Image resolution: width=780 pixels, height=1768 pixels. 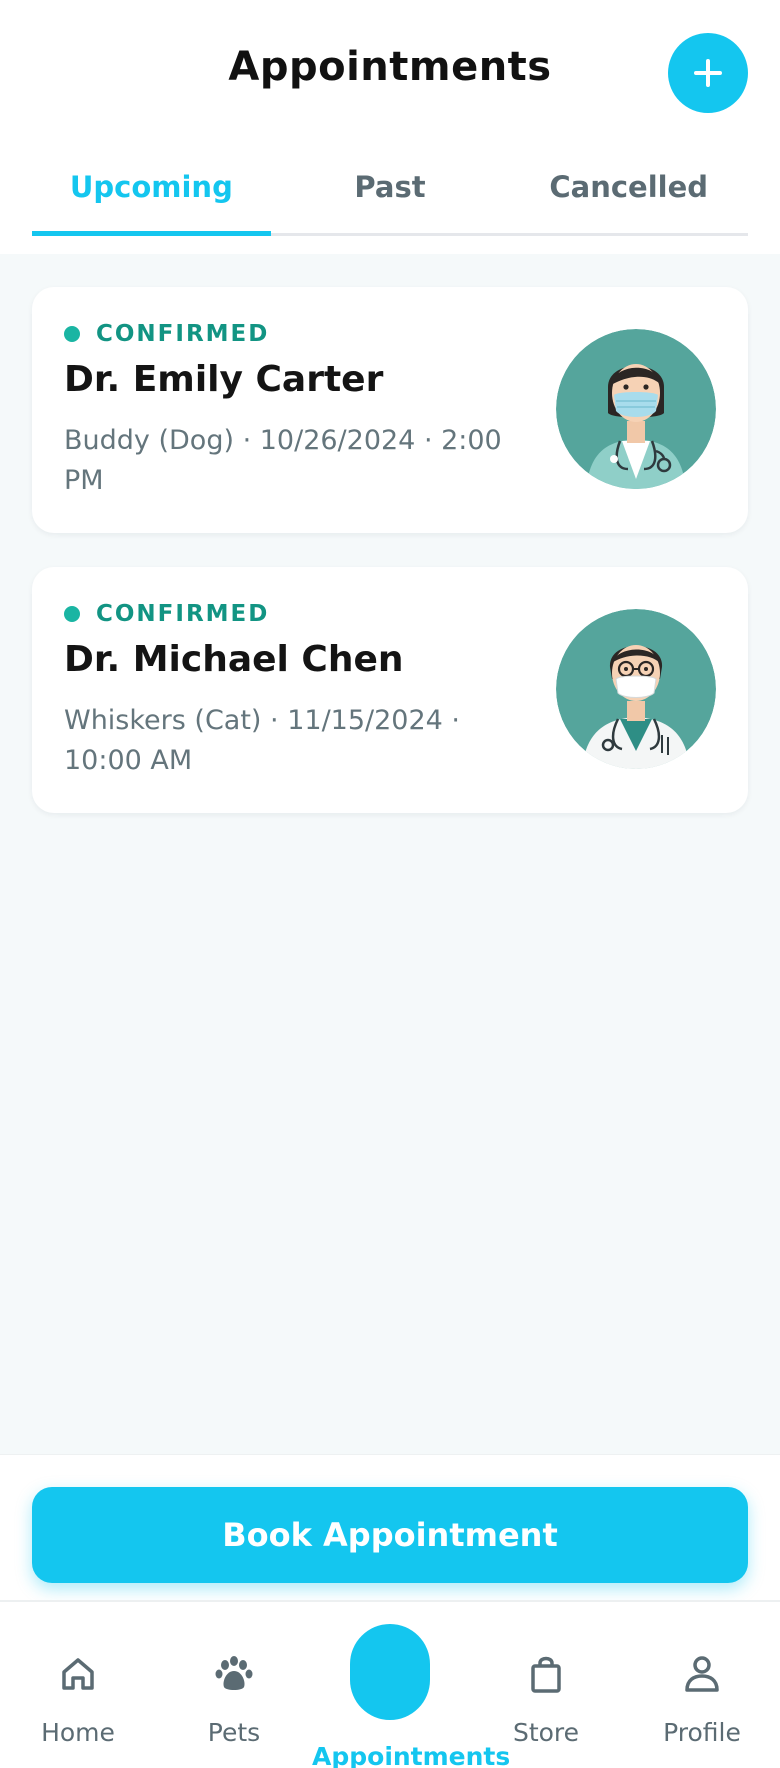 I want to click on tab-past: Past, so click(x=390, y=196).